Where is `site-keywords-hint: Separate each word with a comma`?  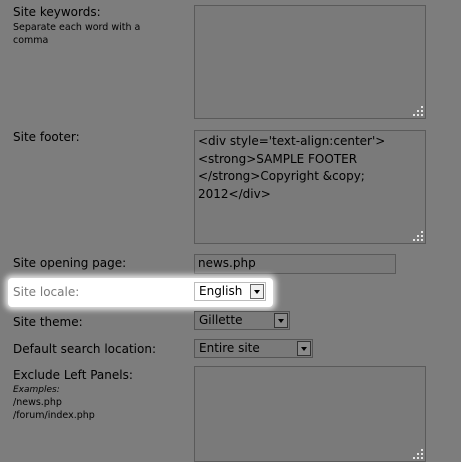
site-keywords-hint: Separate each word with a comma is located at coordinates (77, 34).